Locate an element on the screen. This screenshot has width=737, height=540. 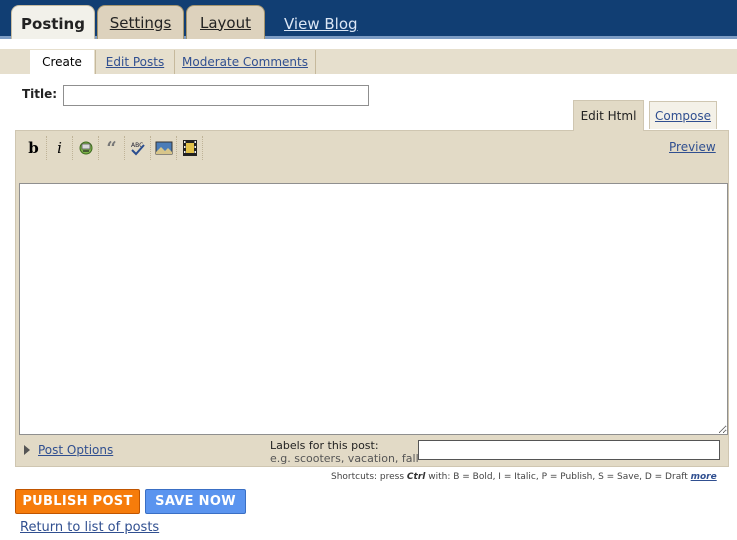
shortcuts-with: with: is located at coordinates (439, 477).